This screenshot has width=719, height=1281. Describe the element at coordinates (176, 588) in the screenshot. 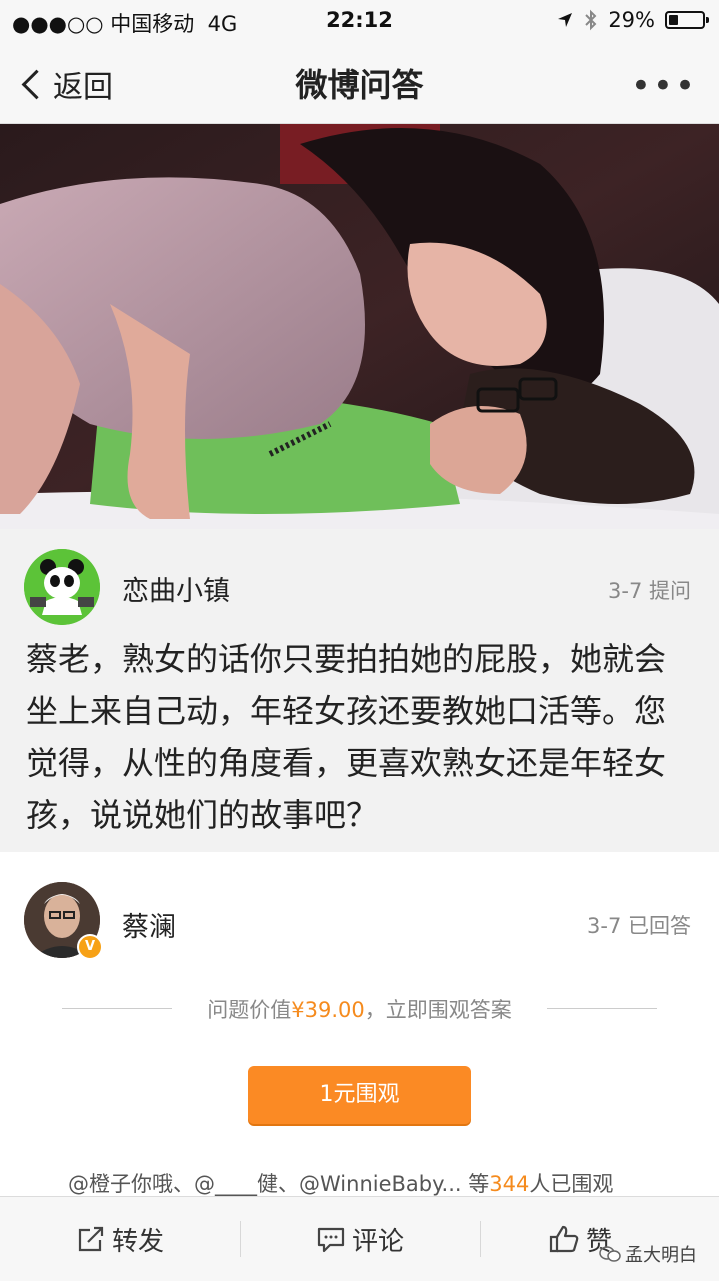

I see `asker-name: 恋曲小镇` at that location.